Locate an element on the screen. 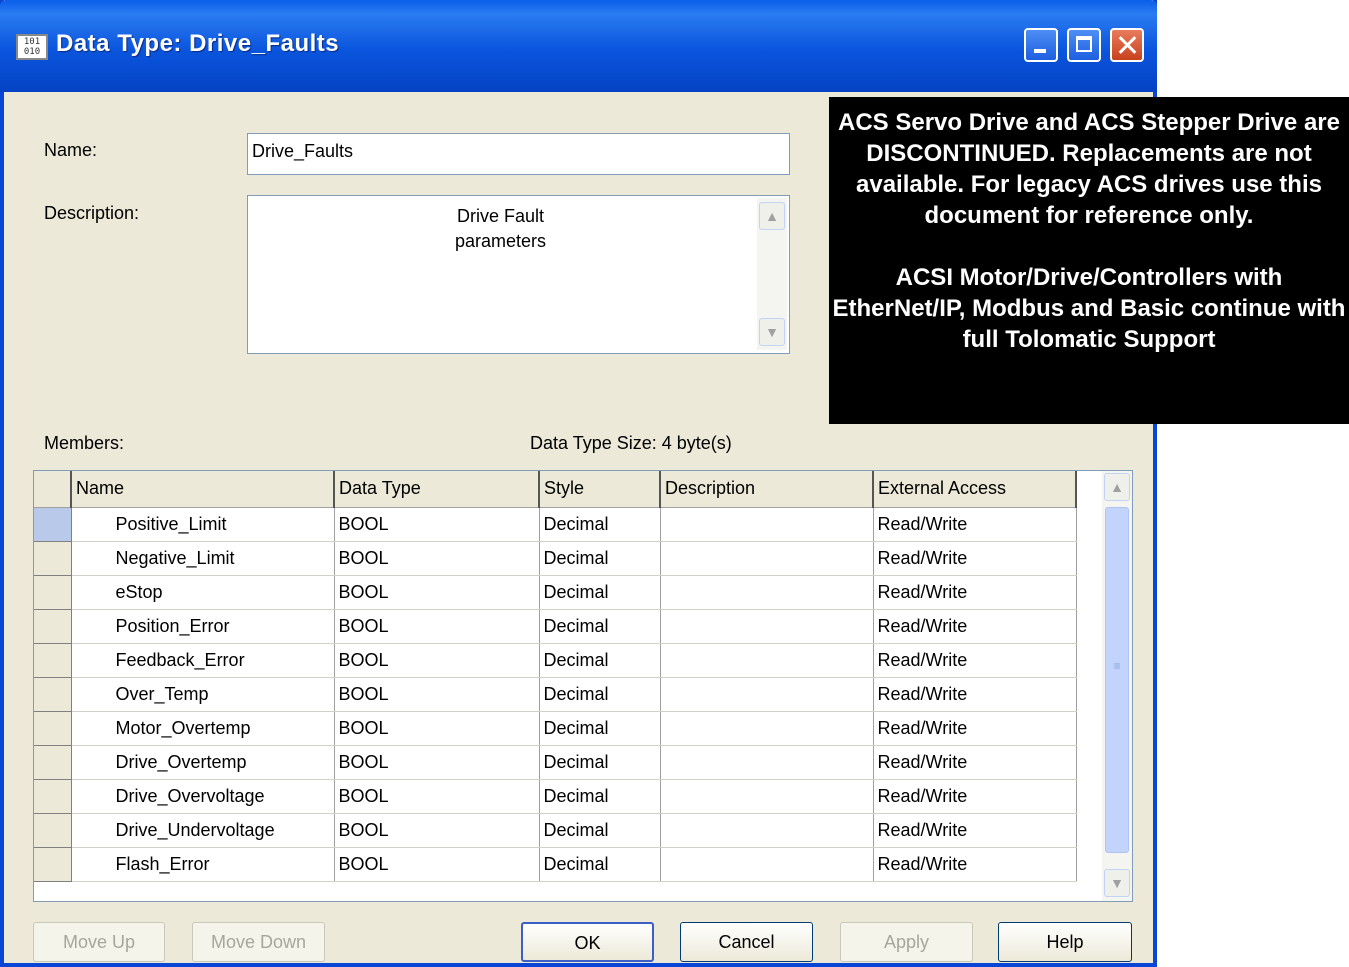 The height and width of the screenshot is (967, 1349). close-icon is located at coordinates (1127, 45).